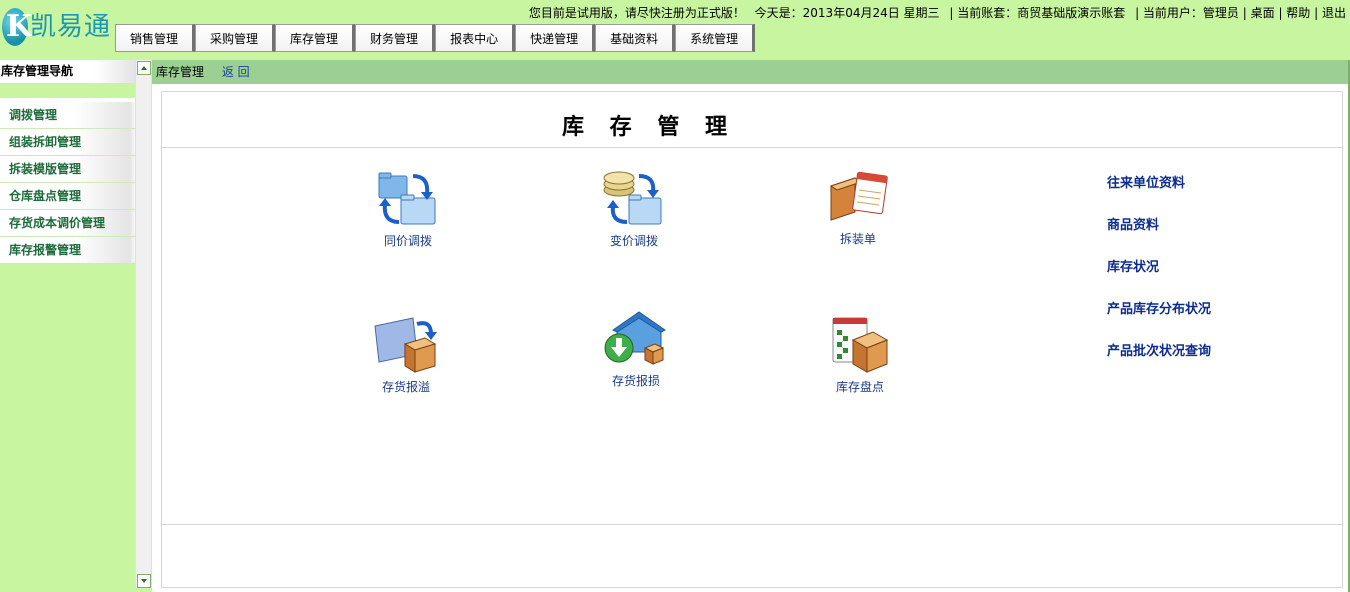 This screenshot has height=592, width=1350. What do you see at coordinates (475, 38) in the screenshot?
I see `menu-reports: 报表中心` at bounding box center [475, 38].